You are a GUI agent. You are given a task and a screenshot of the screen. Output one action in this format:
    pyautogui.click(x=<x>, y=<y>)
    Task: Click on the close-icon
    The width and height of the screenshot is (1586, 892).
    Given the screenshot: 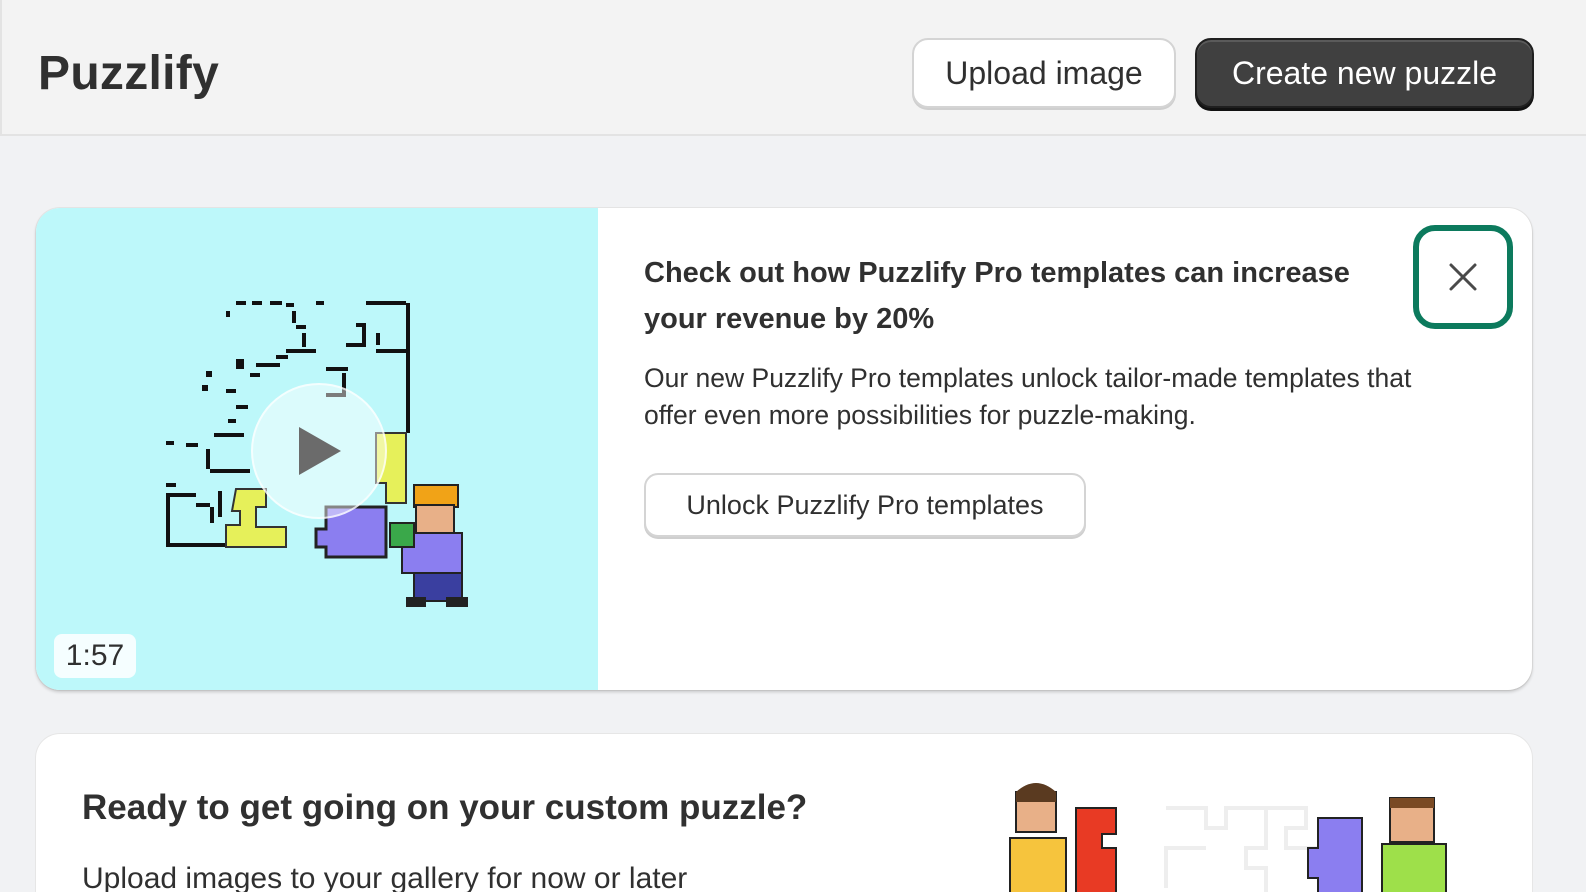 What is the action you would take?
    pyautogui.click(x=1463, y=277)
    